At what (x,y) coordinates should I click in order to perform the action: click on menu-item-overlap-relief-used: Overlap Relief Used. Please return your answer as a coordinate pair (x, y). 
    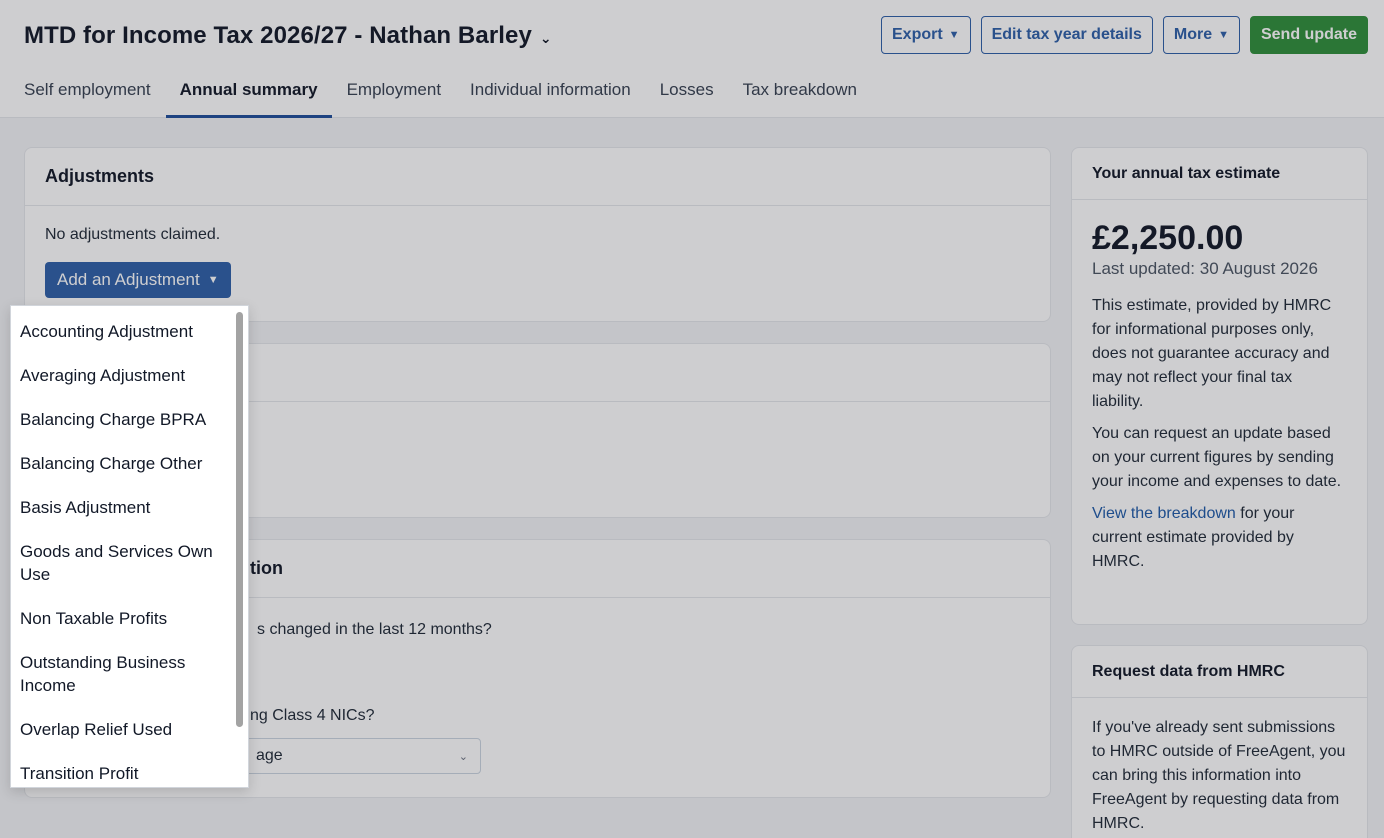
    Looking at the image, I should click on (123, 729).